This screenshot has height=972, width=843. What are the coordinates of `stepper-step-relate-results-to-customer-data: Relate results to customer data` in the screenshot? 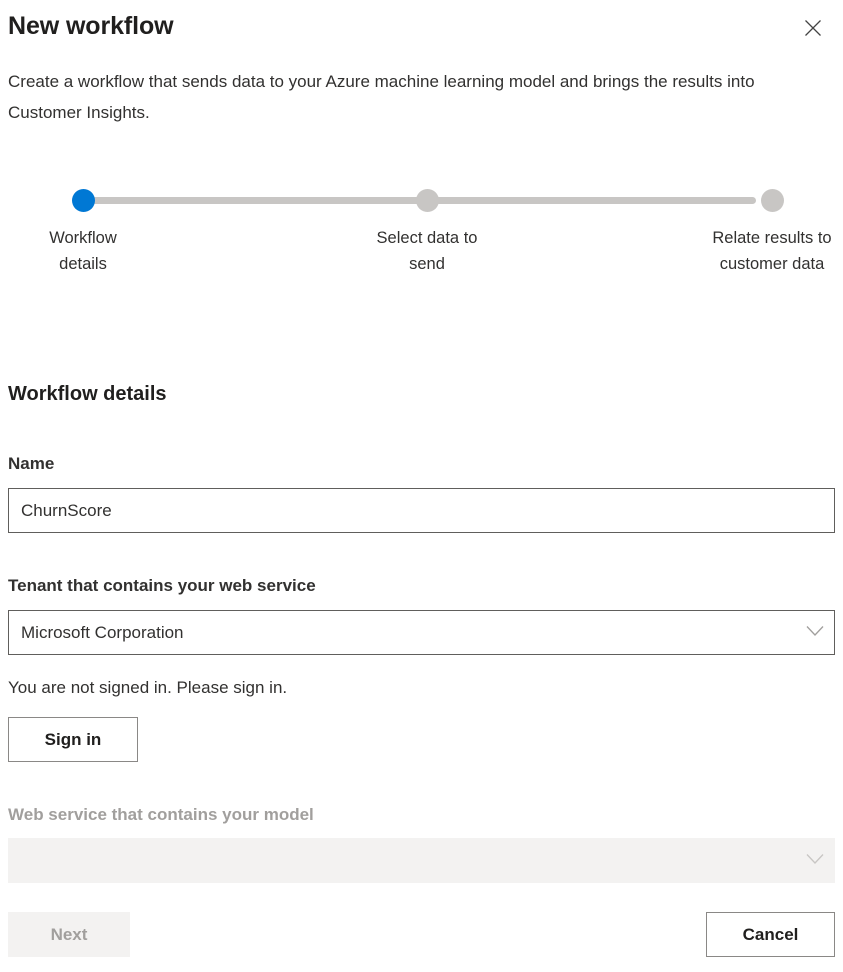 It's located at (762, 223).